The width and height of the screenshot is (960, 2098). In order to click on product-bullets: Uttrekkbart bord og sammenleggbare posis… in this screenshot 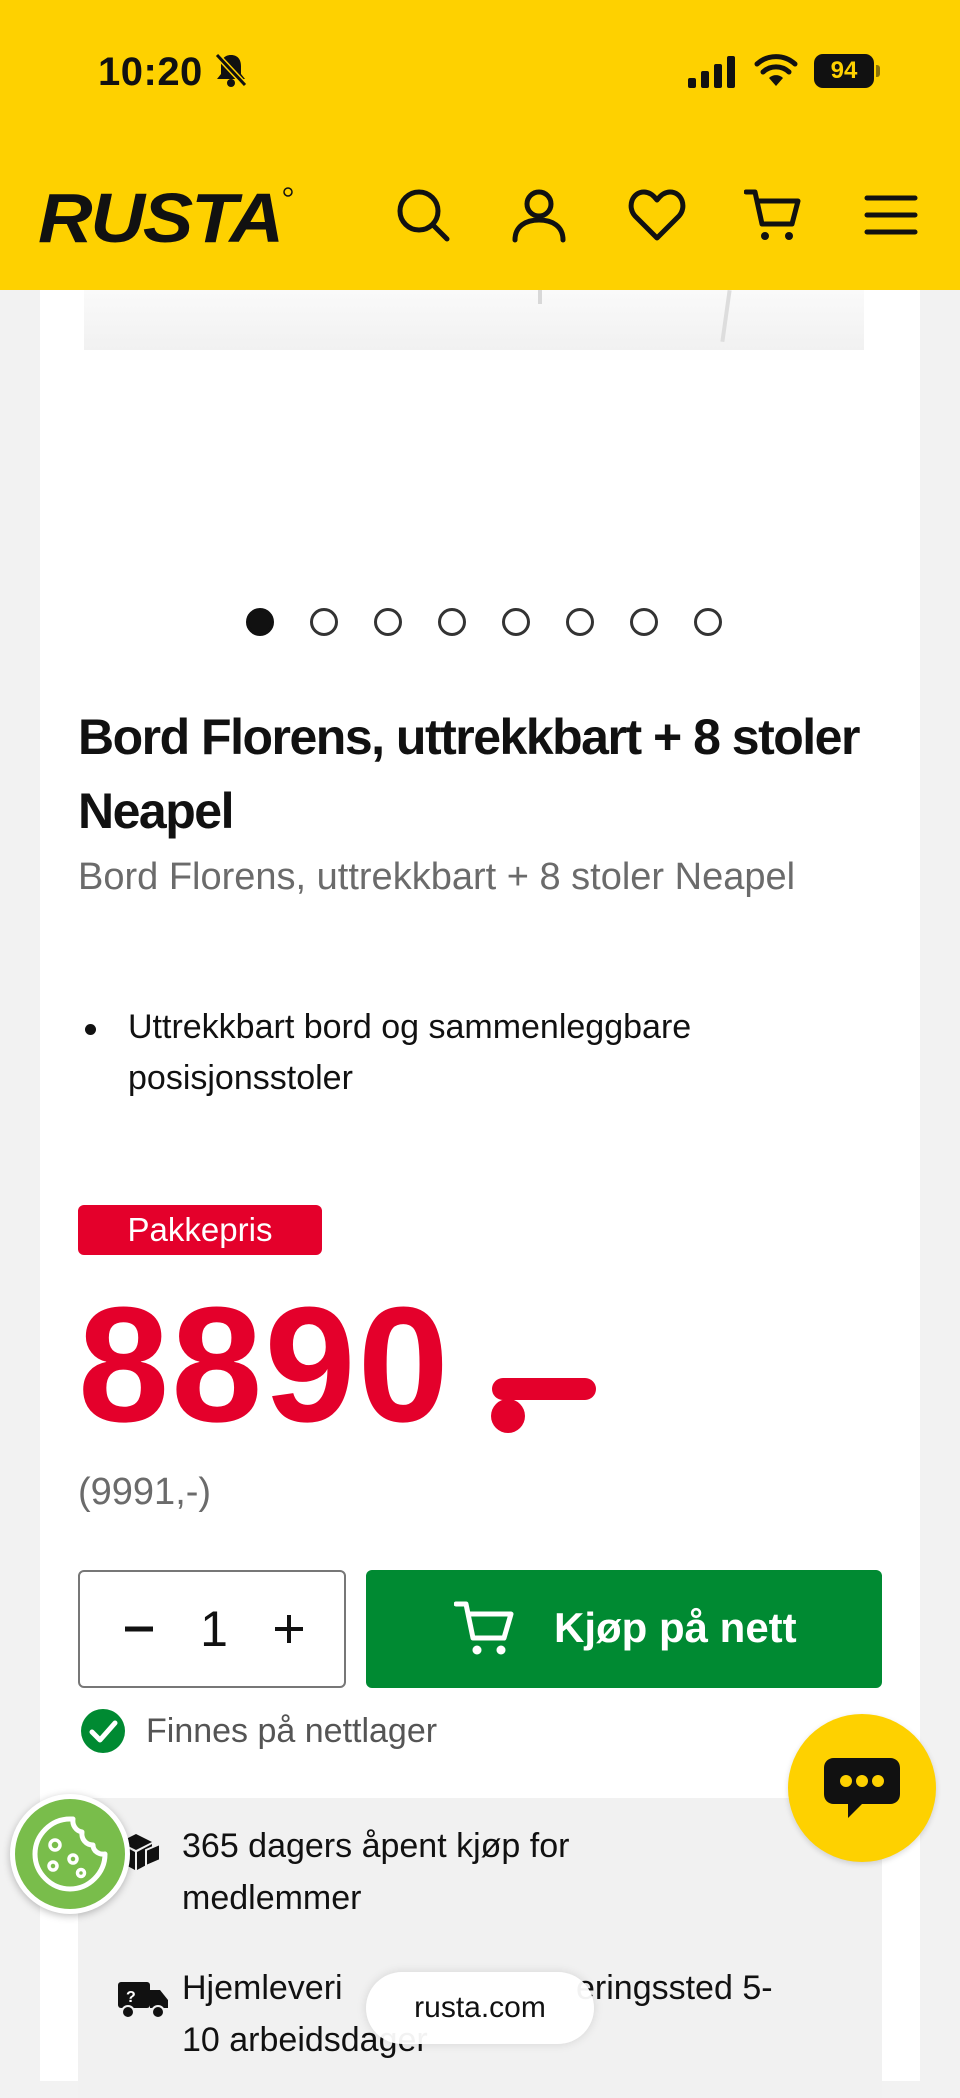, I will do `click(468, 1053)`.